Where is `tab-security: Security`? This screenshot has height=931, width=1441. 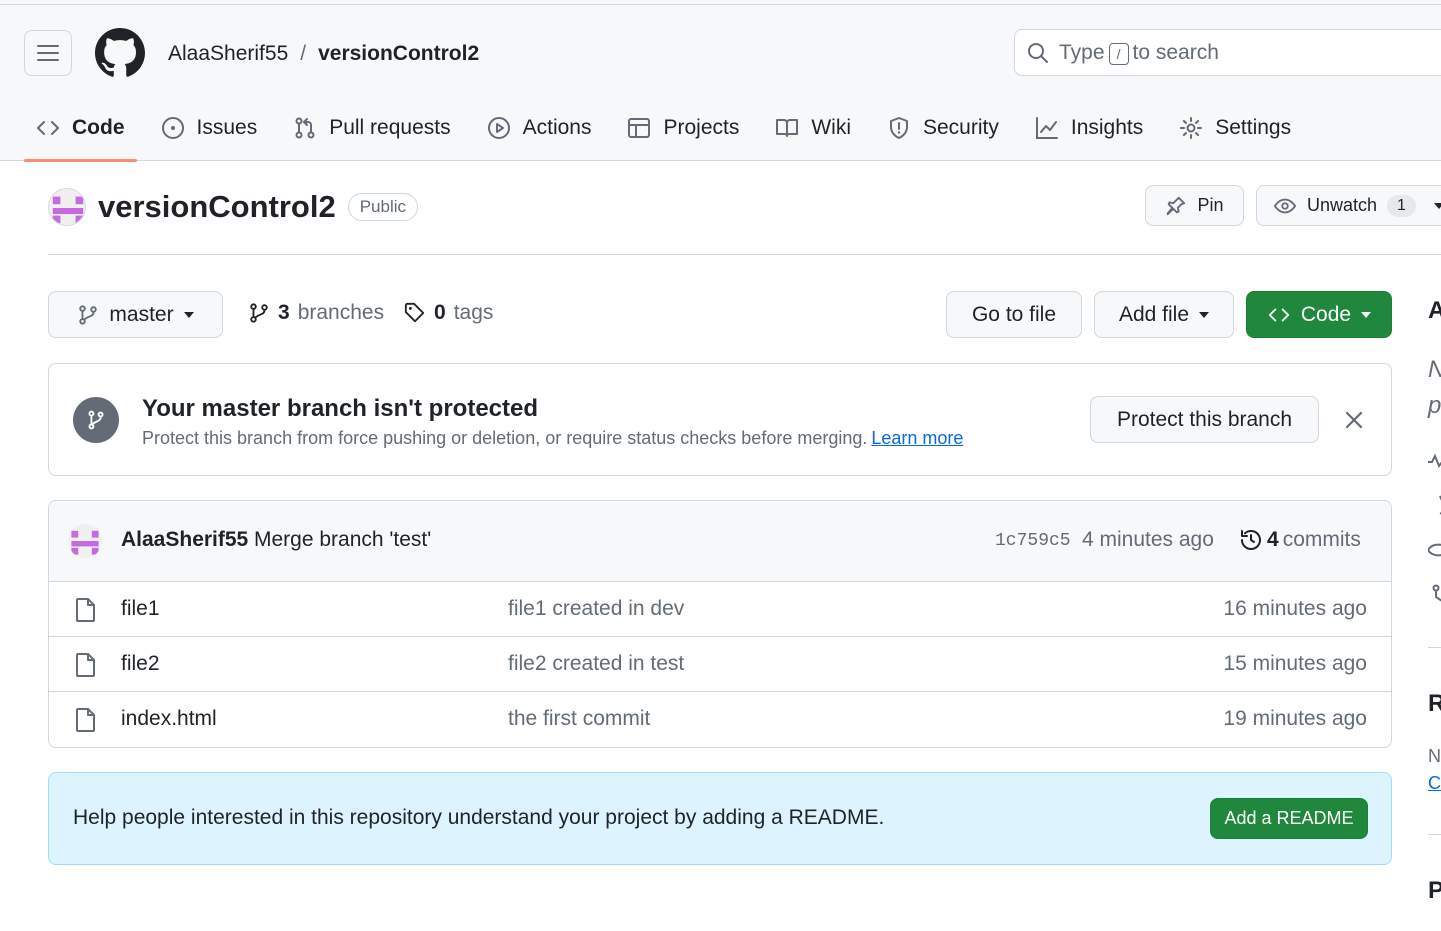 tab-security: Security is located at coordinates (943, 128).